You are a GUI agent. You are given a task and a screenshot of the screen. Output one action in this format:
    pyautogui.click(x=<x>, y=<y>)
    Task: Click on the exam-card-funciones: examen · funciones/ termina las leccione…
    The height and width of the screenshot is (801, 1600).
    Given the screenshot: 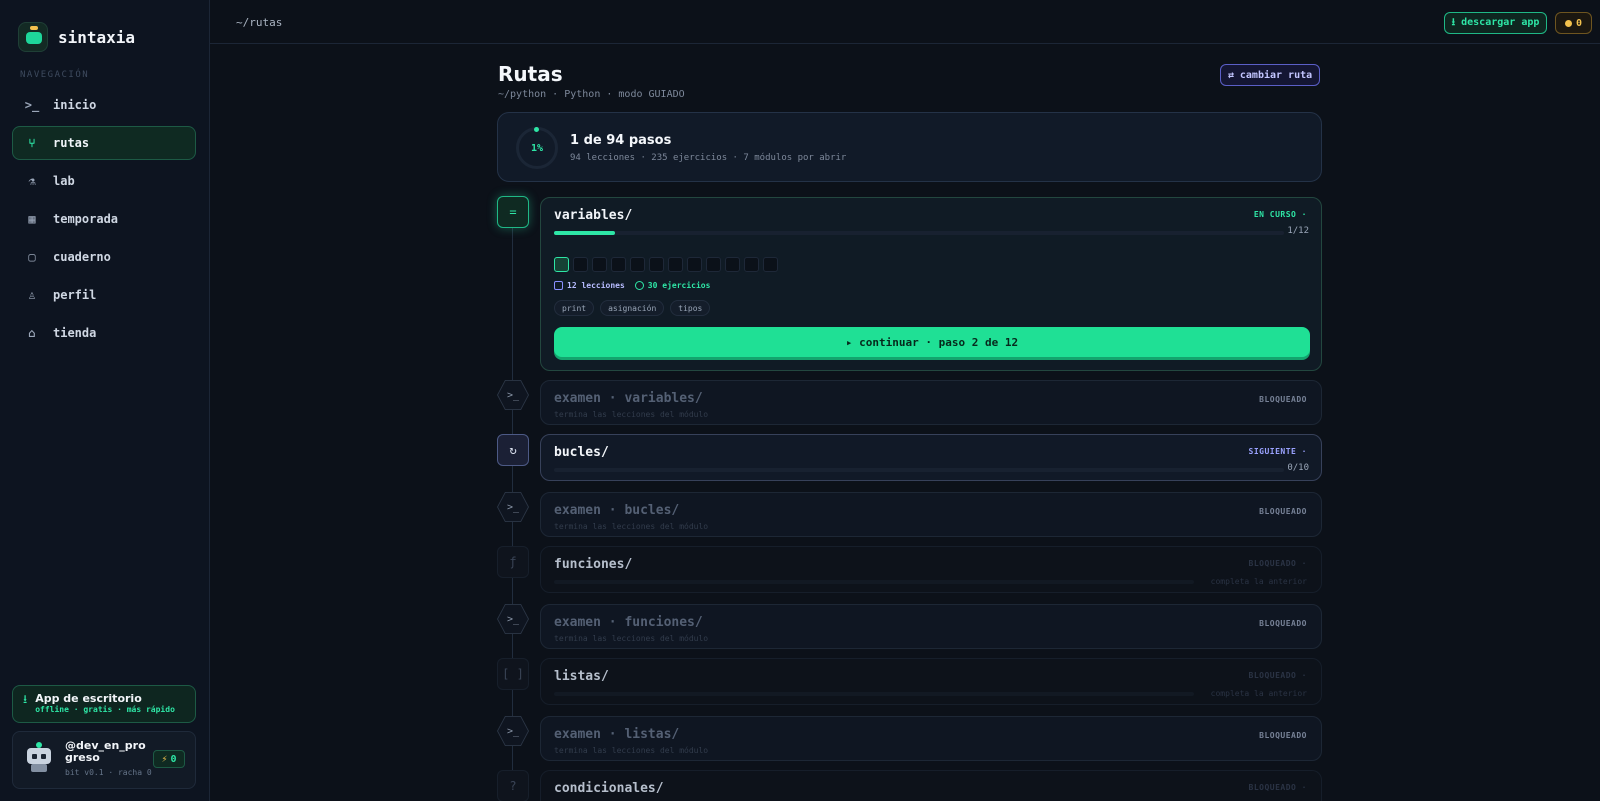 What is the action you would take?
    pyautogui.click(x=931, y=626)
    